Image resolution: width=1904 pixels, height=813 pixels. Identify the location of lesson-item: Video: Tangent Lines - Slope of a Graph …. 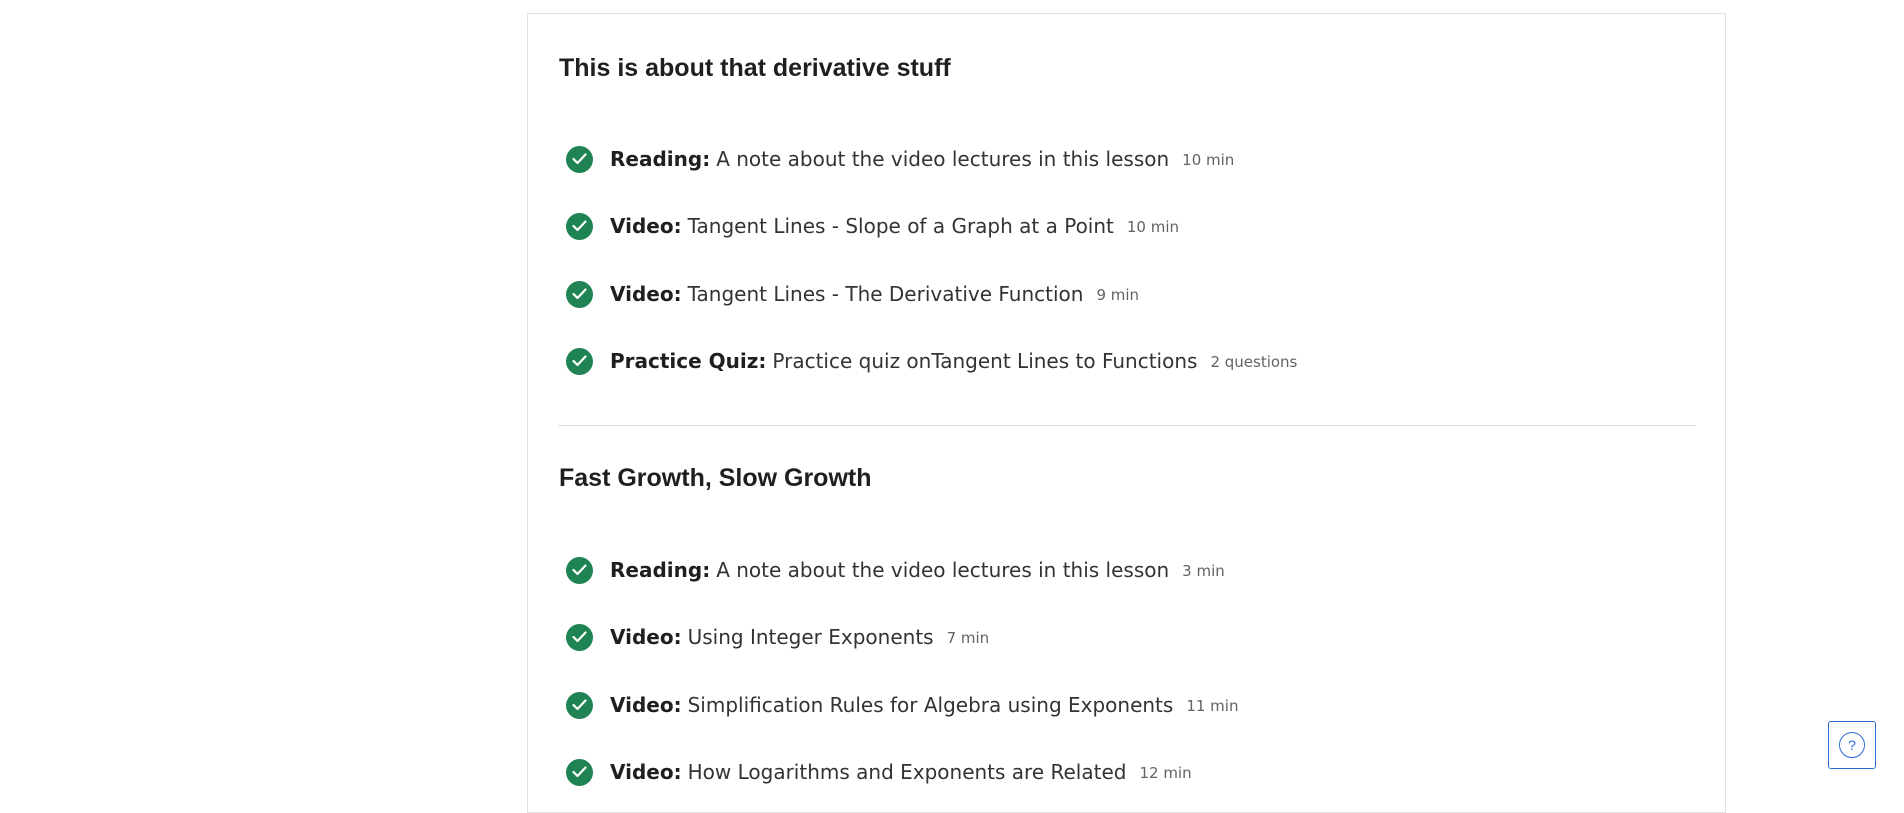
(872, 226).